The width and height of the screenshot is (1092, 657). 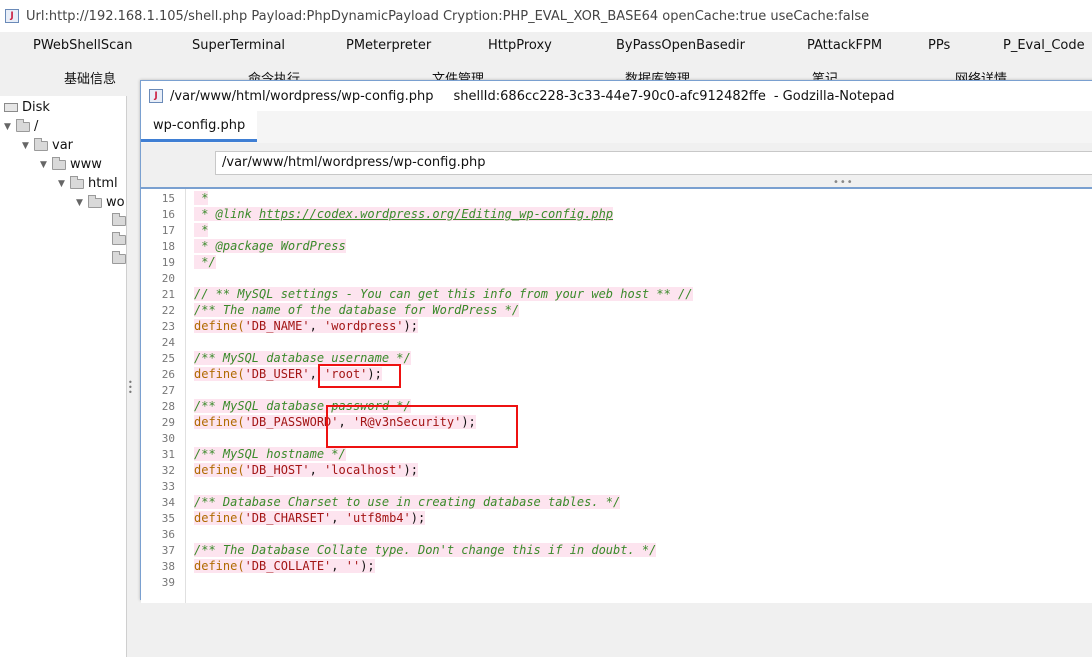 I want to click on line-number: 18, so click(x=168, y=246).